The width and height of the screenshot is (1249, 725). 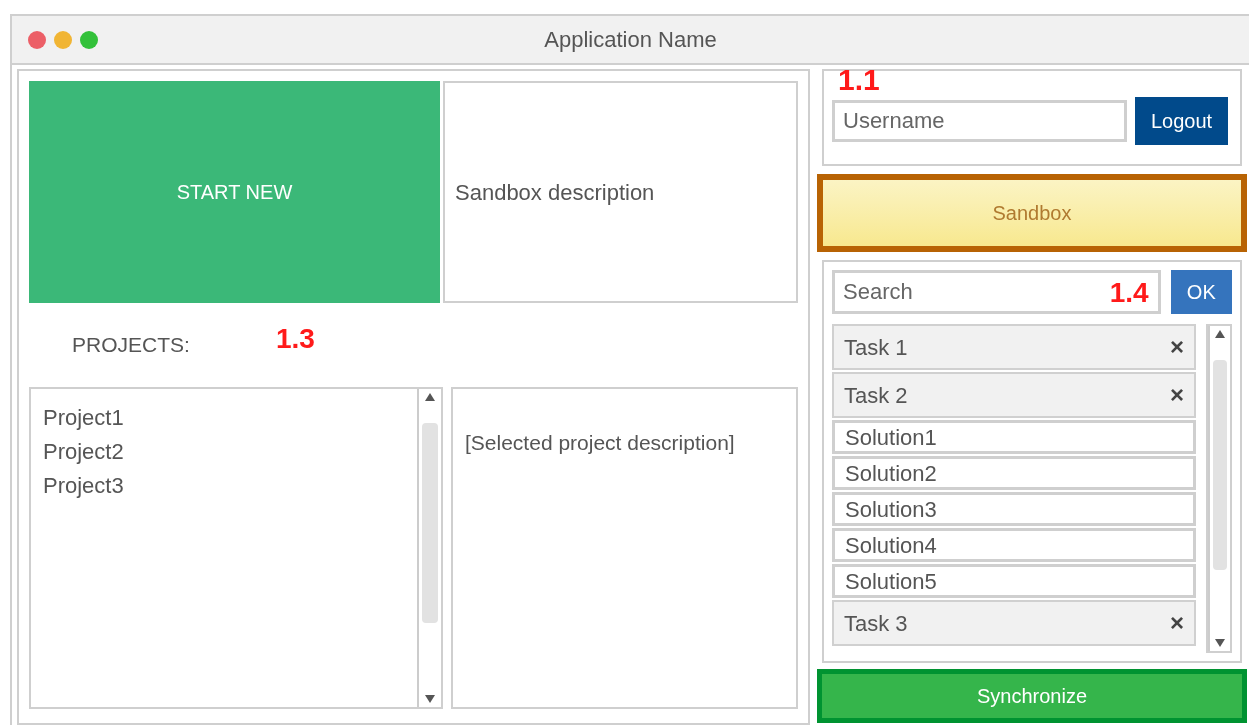 What do you see at coordinates (224, 486) in the screenshot?
I see `project-item: Project3` at bounding box center [224, 486].